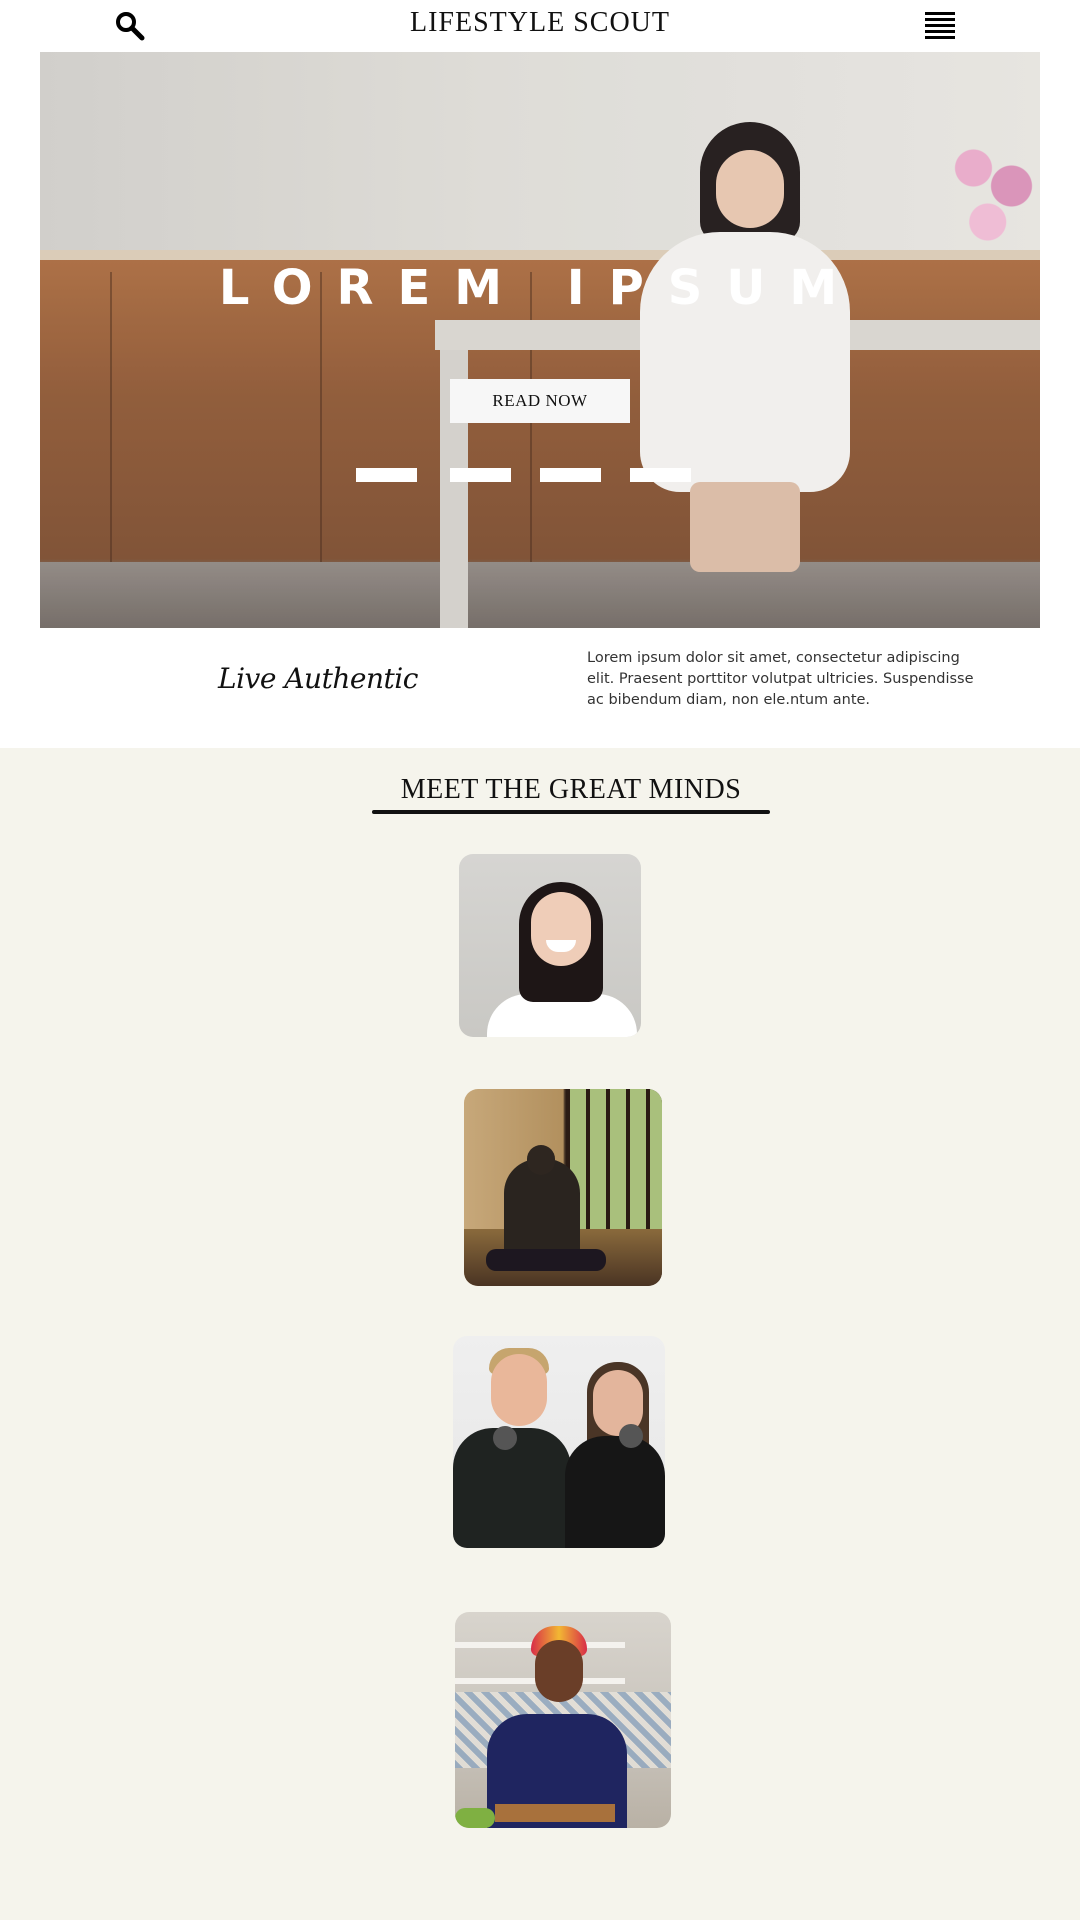  What do you see at coordinates (563, 1720) in the screenshot?
I see `mind-card-woman-cooking` at bounding box center [563, 1720].